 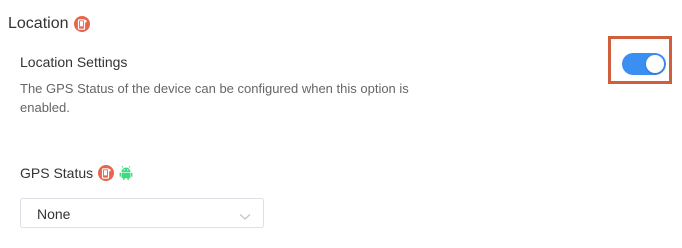 What do you see at coordinates (38, 23) in the screenshot?
I see `section-title: Location` at bounding box center [38, 23].